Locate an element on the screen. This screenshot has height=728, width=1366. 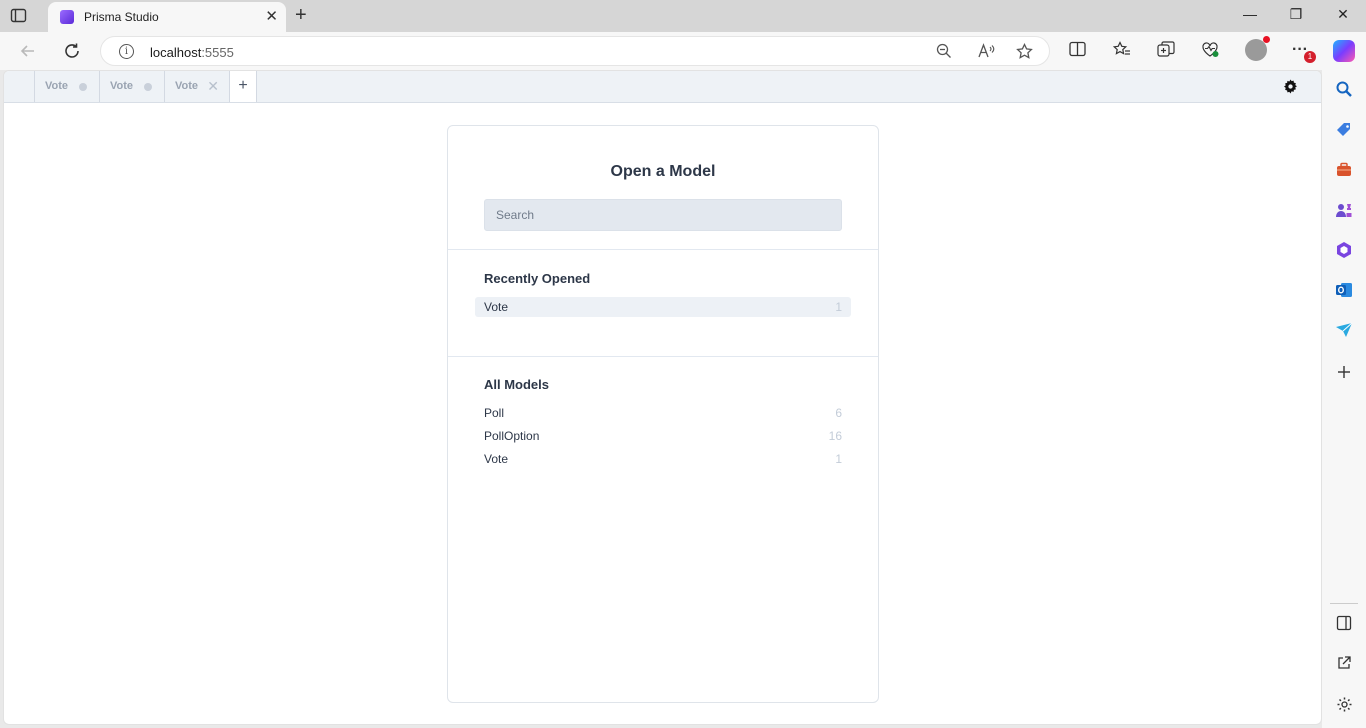
model-search-input is located at coordinates (663, 215).